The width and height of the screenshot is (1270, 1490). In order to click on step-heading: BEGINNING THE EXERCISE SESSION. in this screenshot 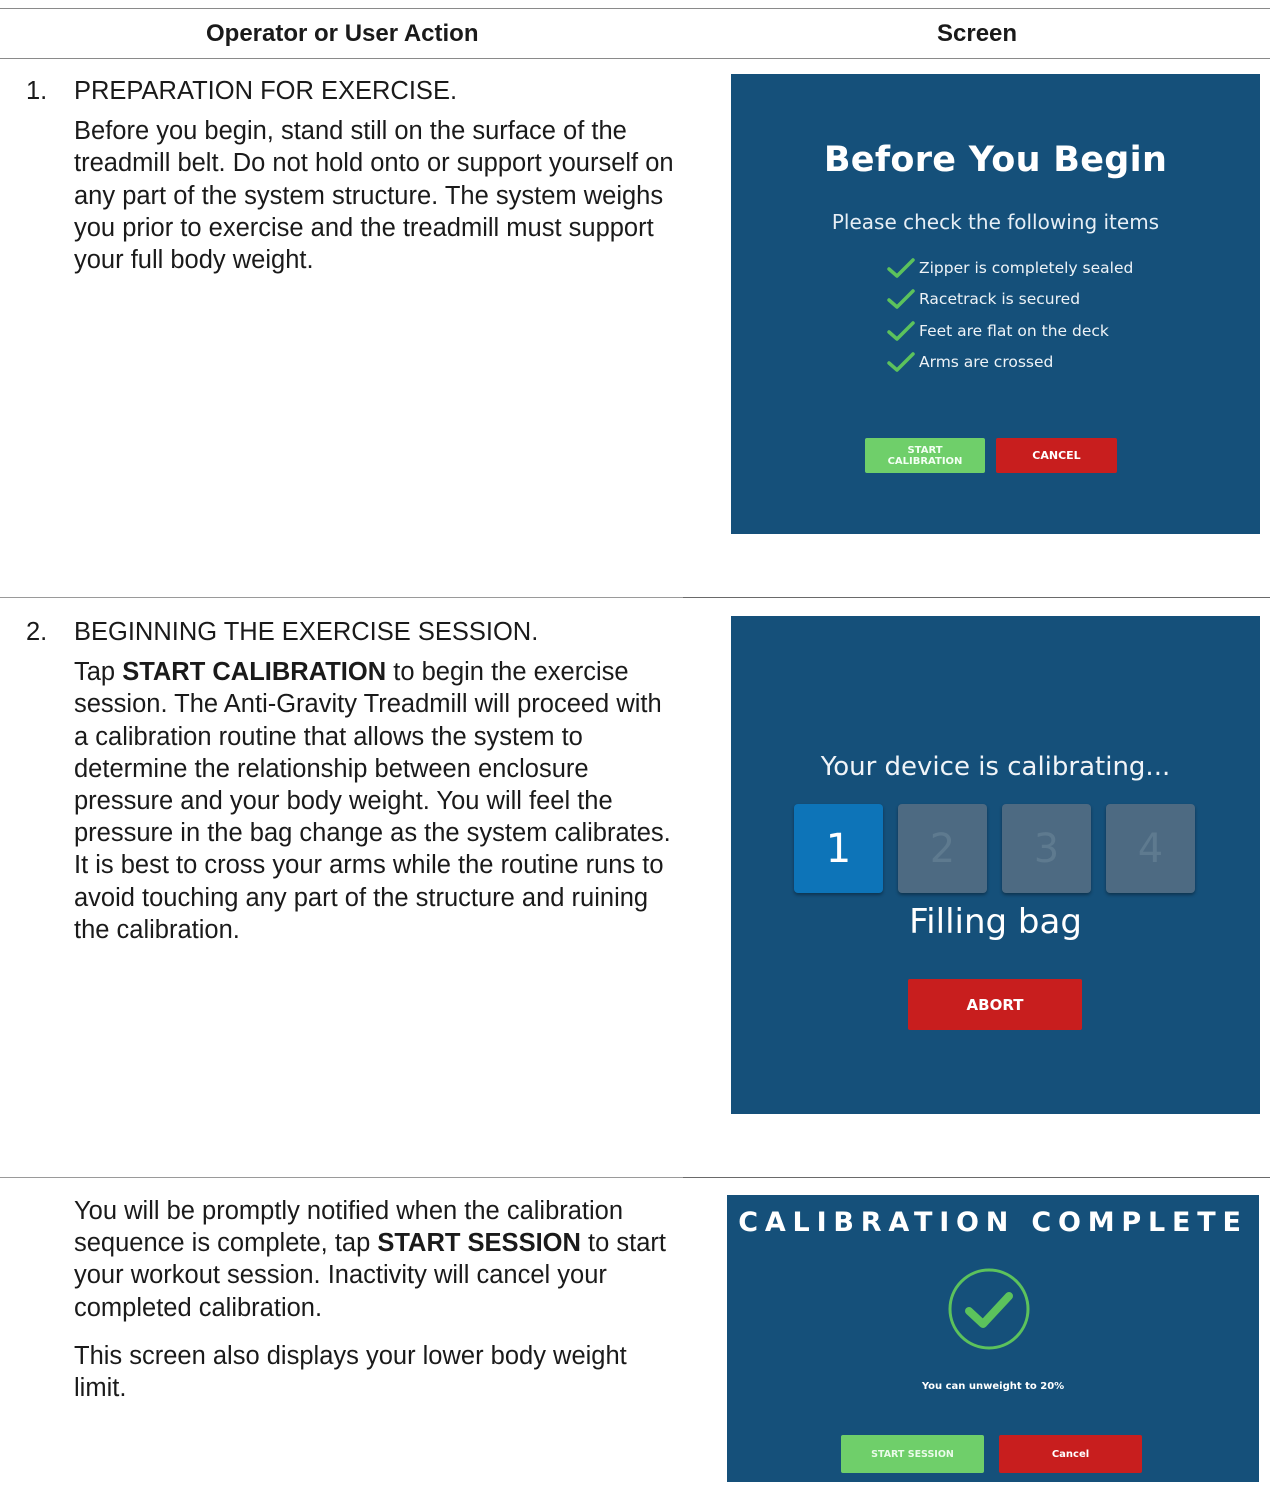, I will do `click(306, 632)`.